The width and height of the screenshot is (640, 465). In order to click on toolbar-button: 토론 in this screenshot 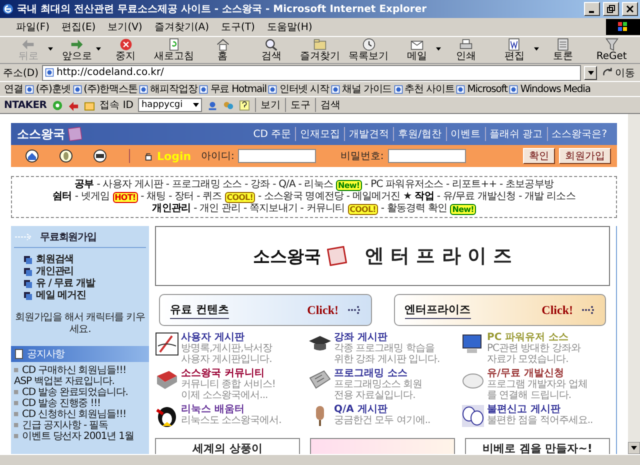, I will do `click(563, 50)`.